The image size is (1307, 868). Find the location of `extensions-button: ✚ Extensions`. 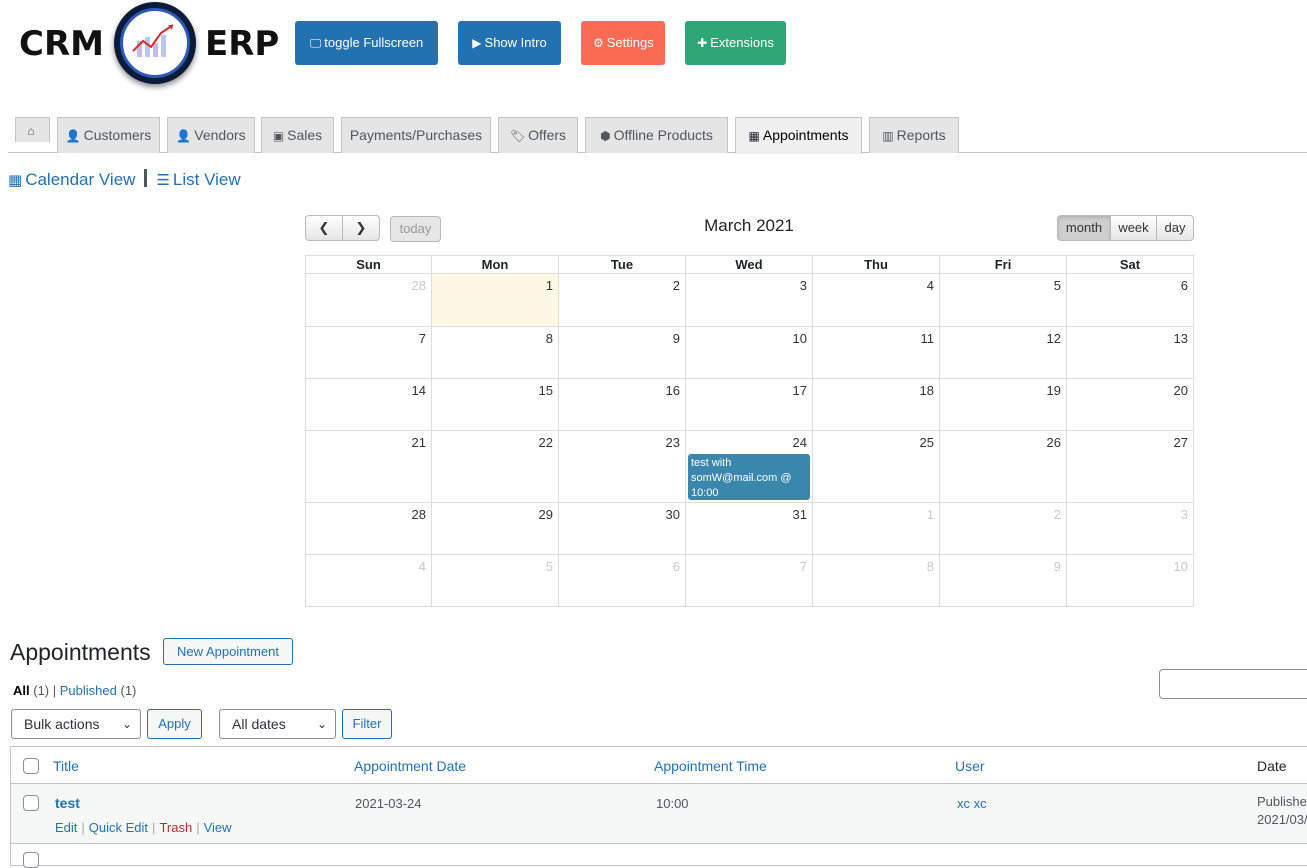

extensions-button: ✚ Extensions is located at coordinates (735, 43).